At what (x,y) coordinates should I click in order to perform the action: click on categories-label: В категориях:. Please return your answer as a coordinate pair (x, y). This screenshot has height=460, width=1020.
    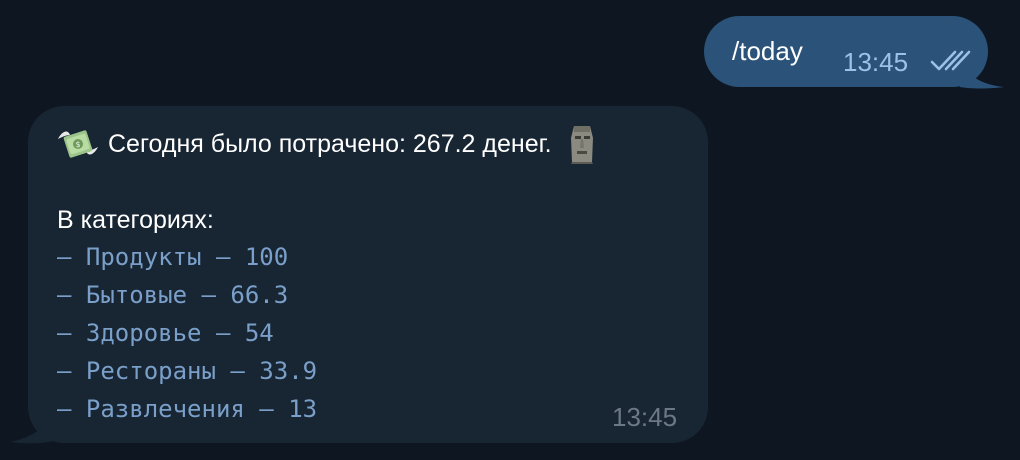
    Looking at the image, I should click on (135, 220).